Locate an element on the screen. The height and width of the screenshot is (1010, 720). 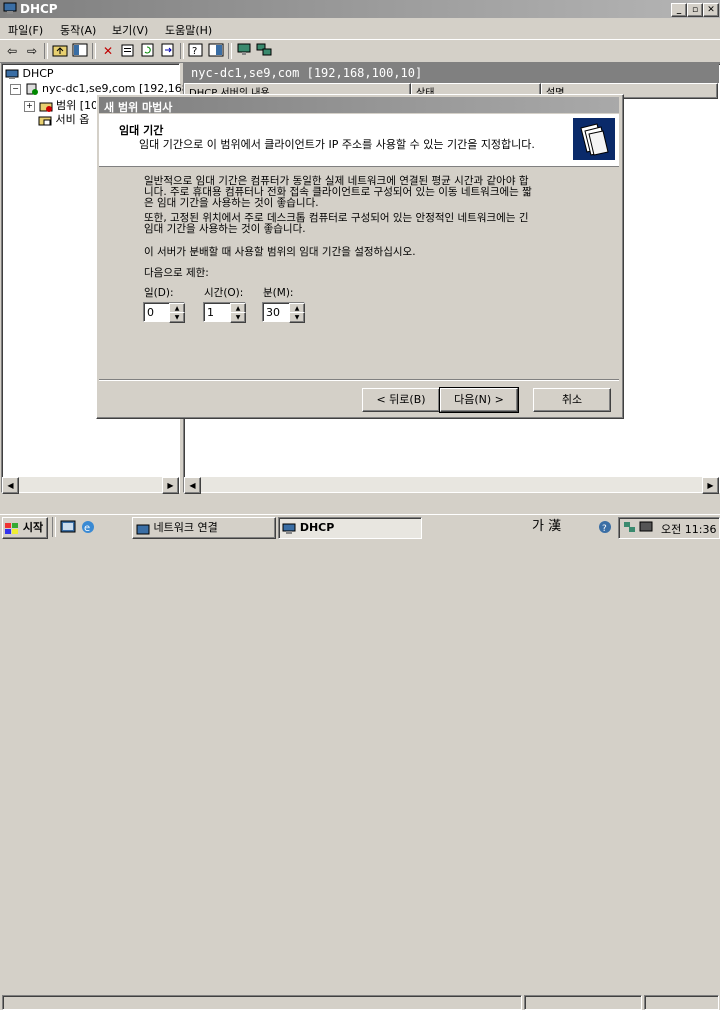
minutes-label: 분(M): is located at coordinates (278, 293).